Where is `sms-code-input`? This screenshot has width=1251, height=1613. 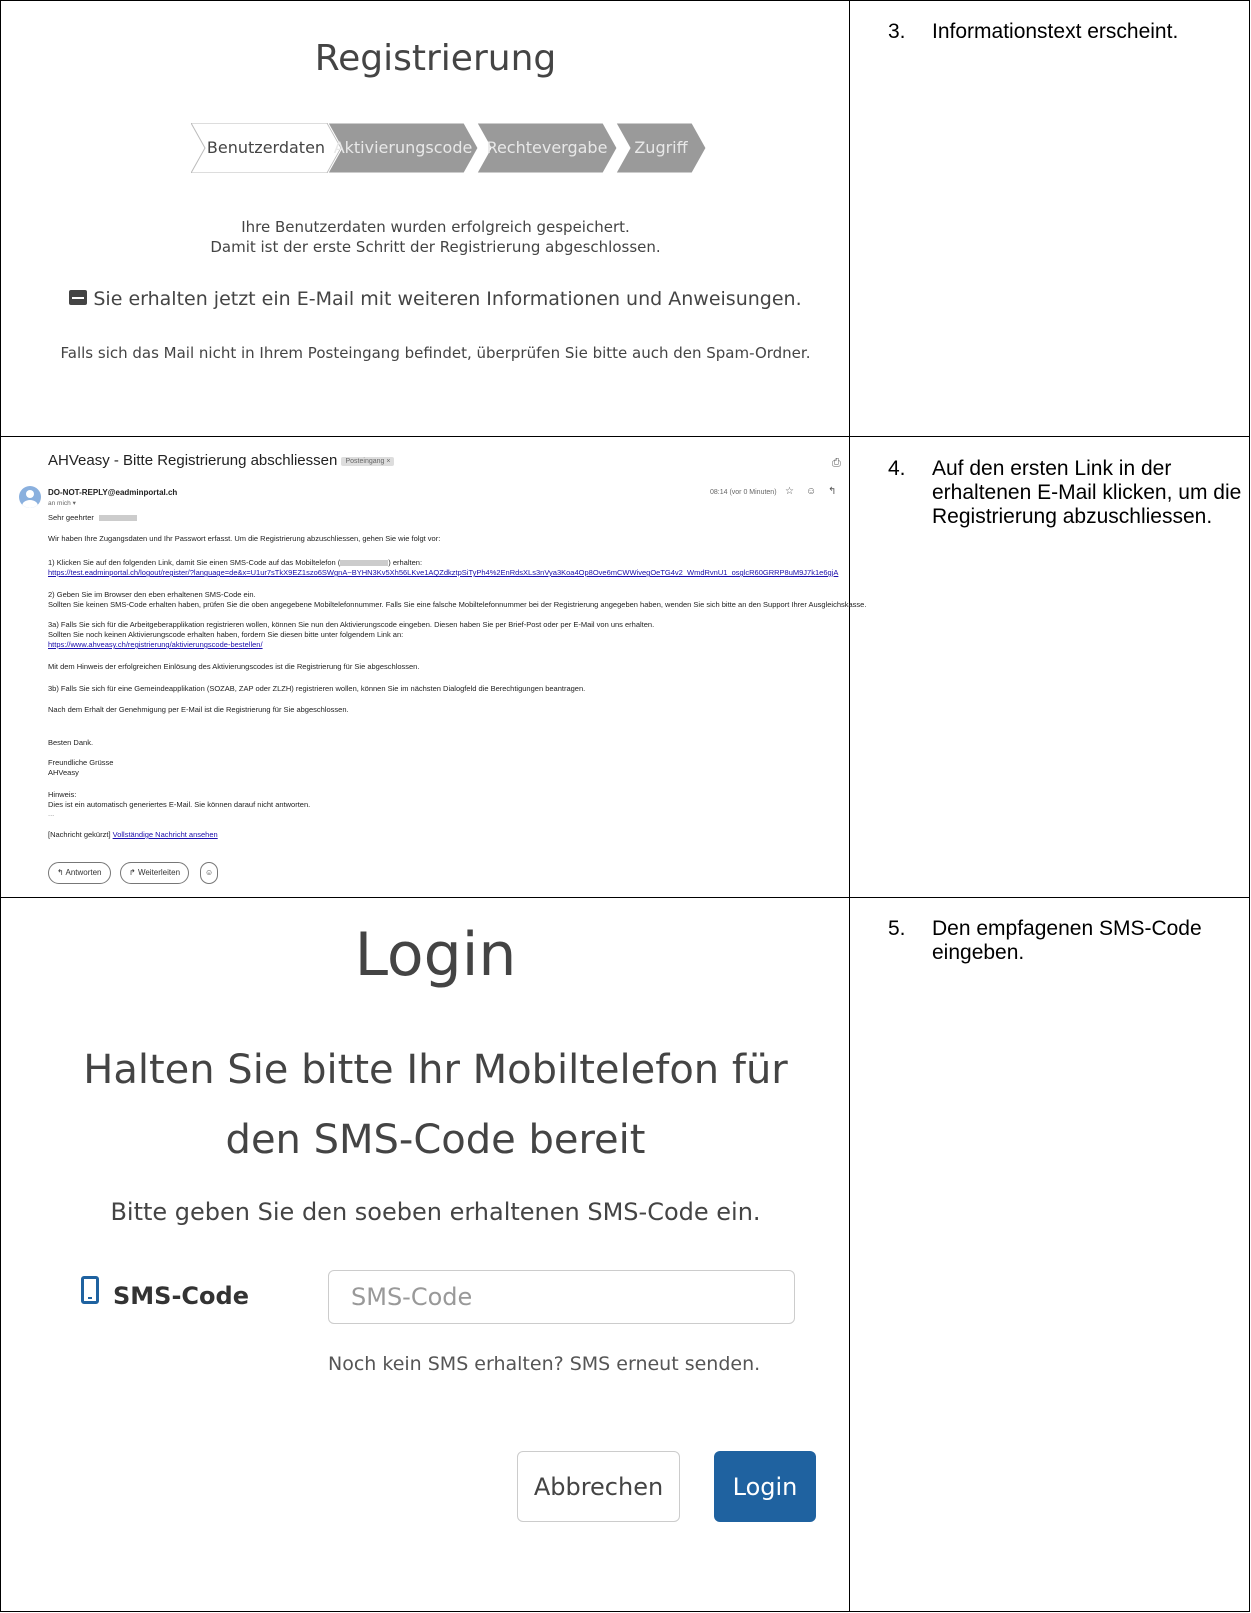 sms-code-input is located at coordinates (561, 1297).